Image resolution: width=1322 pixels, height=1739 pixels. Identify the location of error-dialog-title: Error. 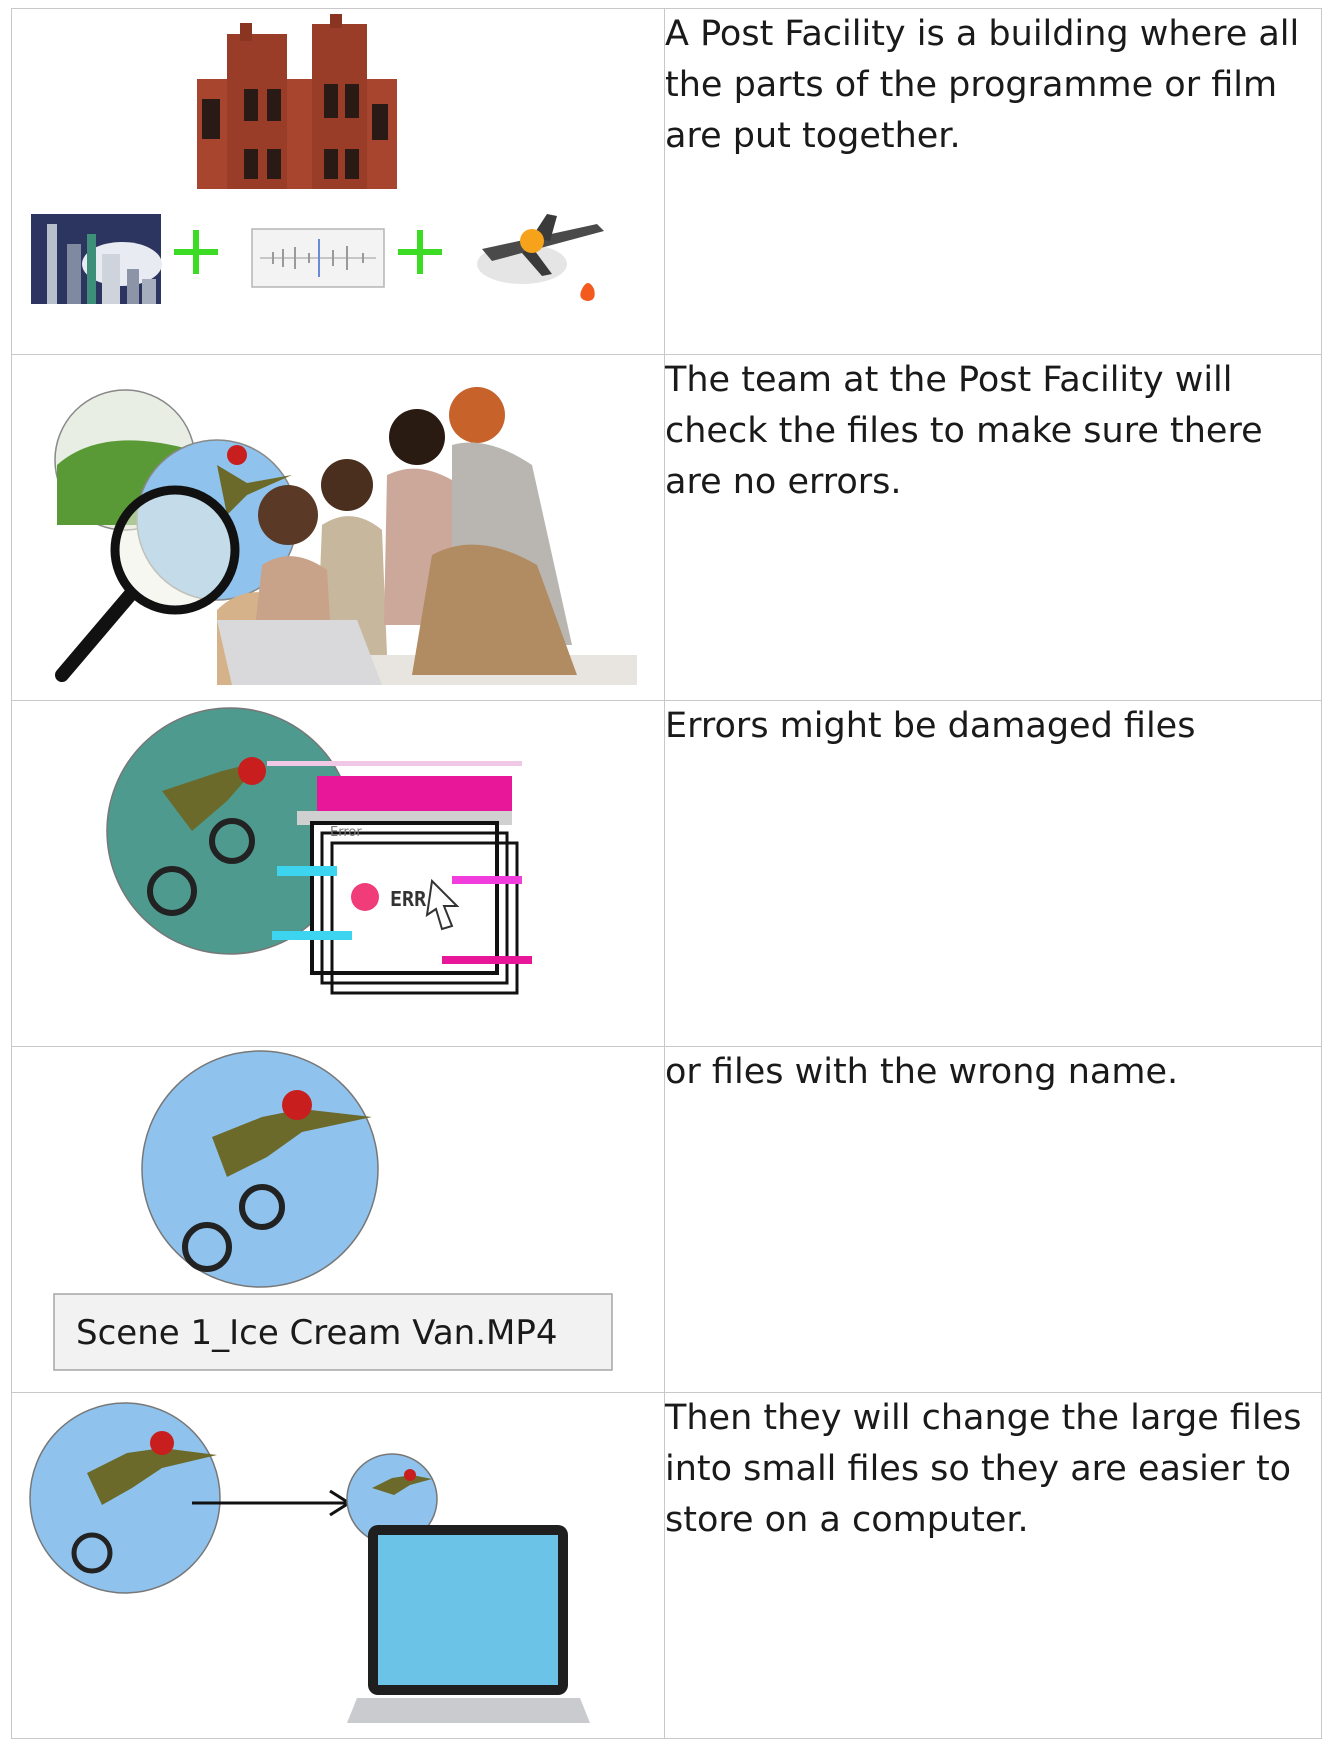
(346, 832).